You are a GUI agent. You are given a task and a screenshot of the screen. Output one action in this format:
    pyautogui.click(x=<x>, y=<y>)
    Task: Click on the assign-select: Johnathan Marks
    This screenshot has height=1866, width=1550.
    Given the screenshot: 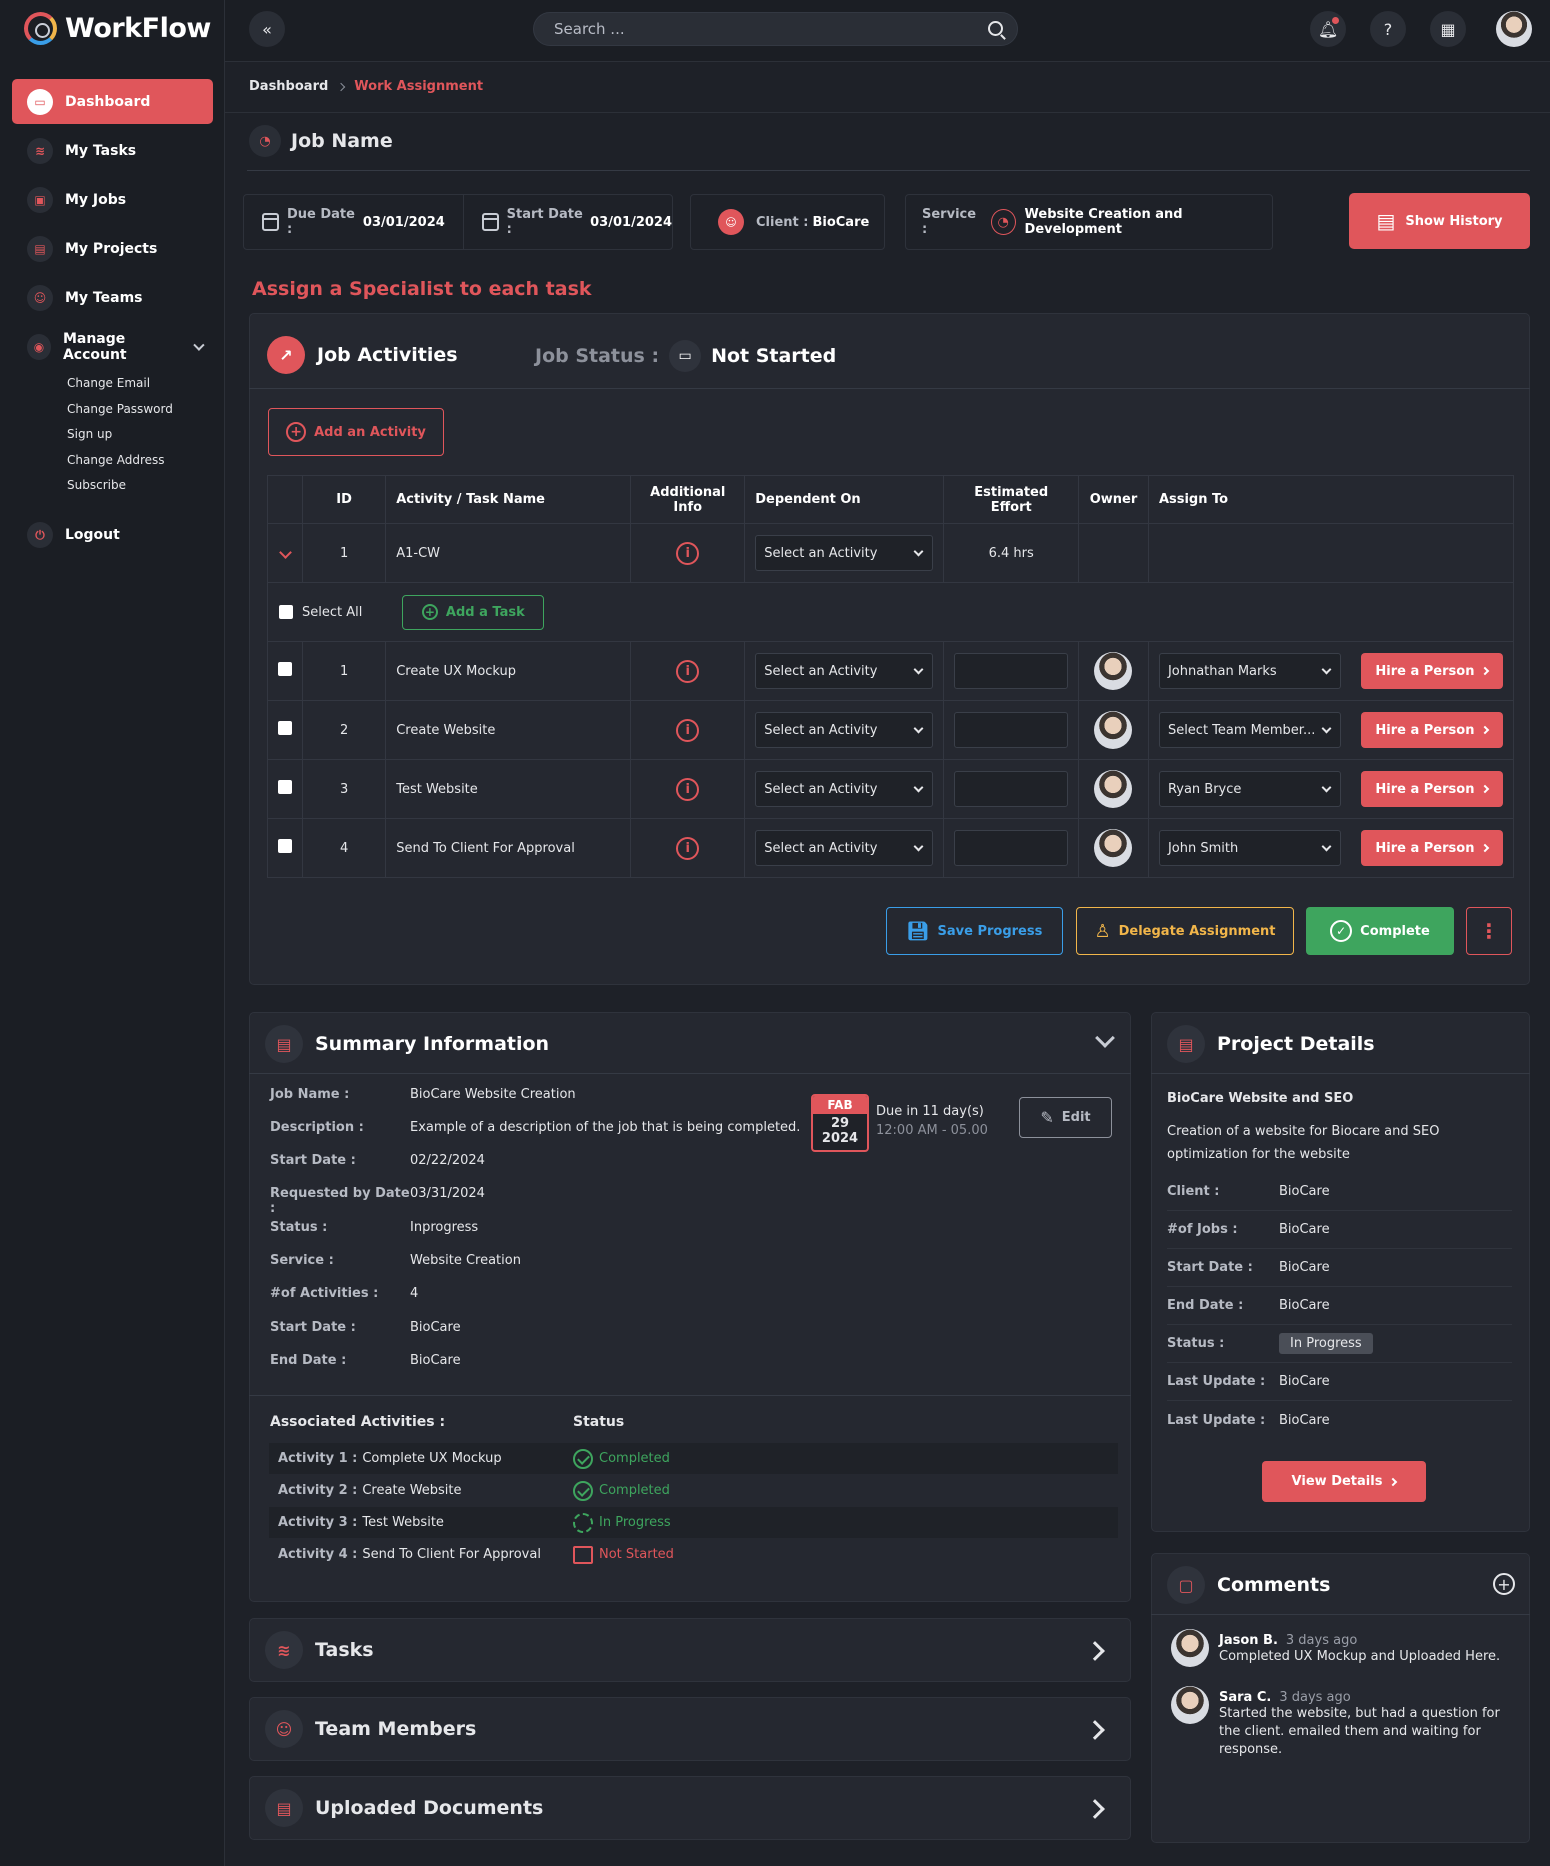 What is the action you would take?
    pyautogui.click(x=1249, y=671)
    